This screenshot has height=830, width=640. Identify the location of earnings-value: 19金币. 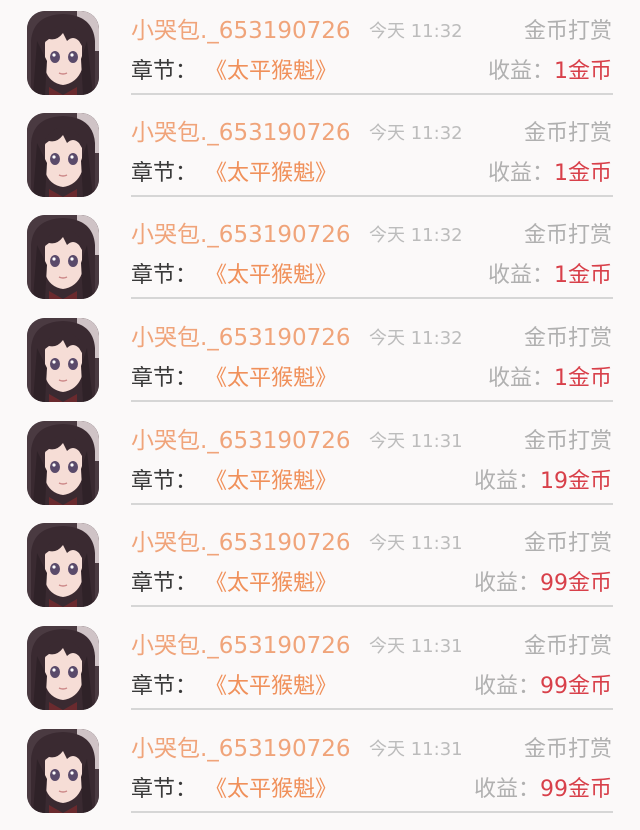
(576, 481).